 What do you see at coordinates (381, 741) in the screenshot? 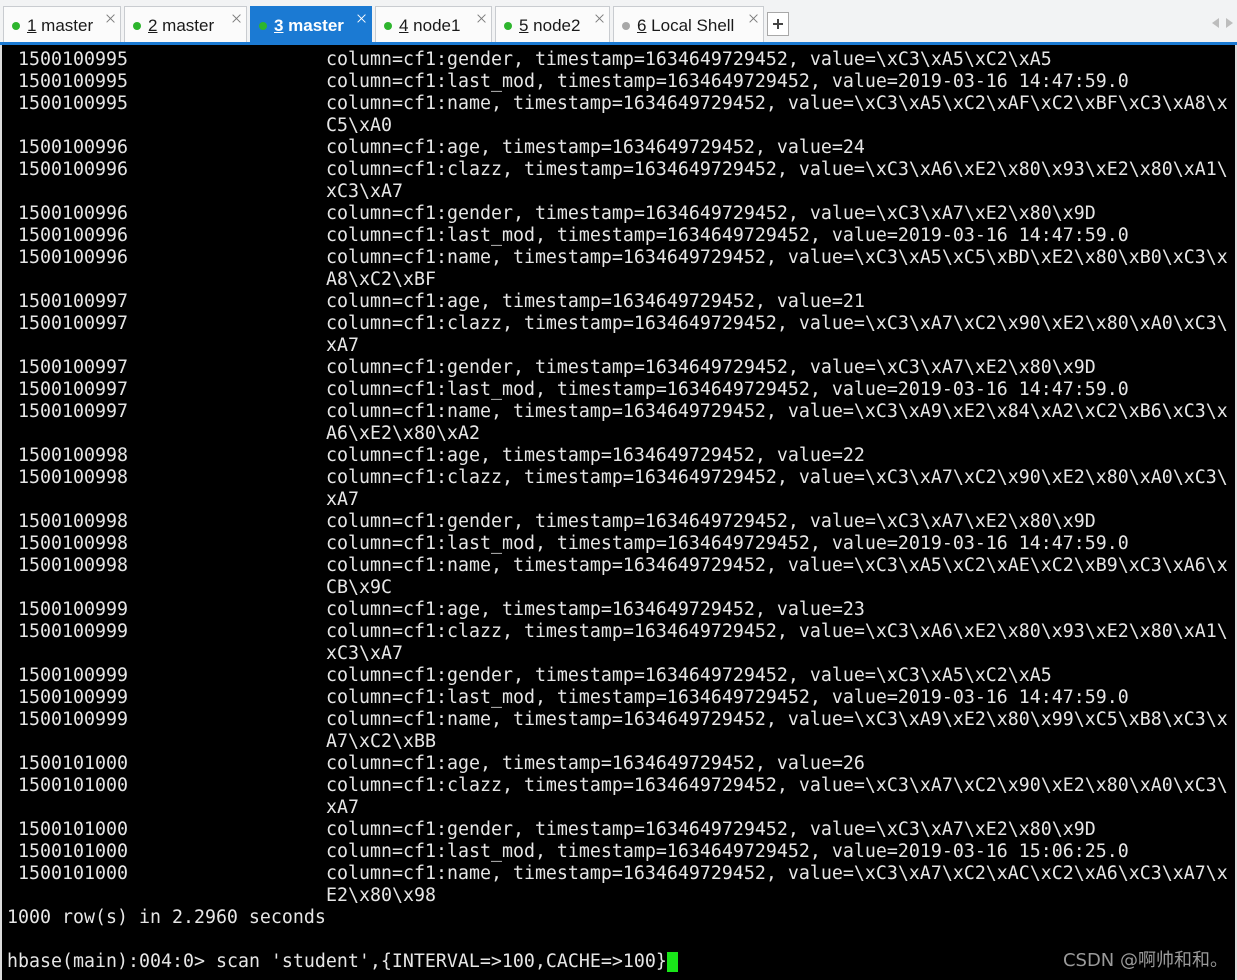
I see `cell-text: A7\xC2\xBB` at bounding box center [381, 741].